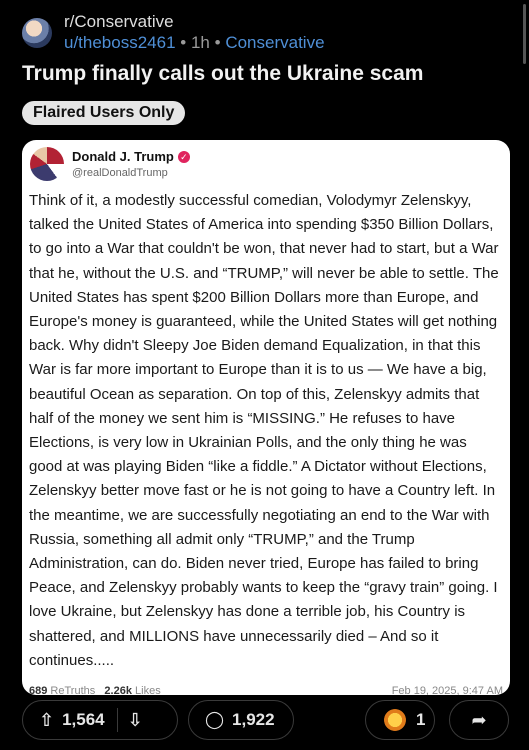 The image size is (529, 750). Describe the element at coordinates (524, 34) in the screenshot. I see `scrollbar` at that location.